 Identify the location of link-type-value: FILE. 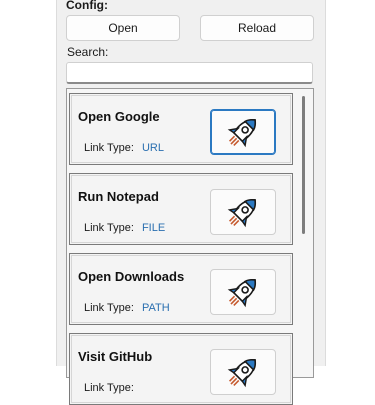
(153, 228).